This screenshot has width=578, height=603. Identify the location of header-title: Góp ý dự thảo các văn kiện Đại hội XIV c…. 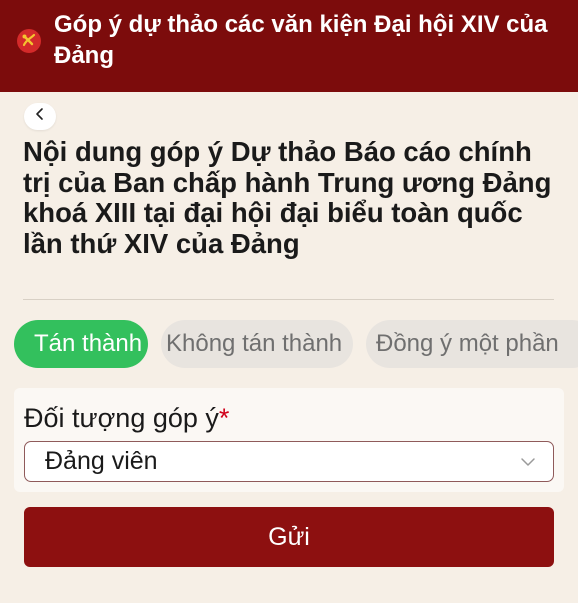
(301, 40).